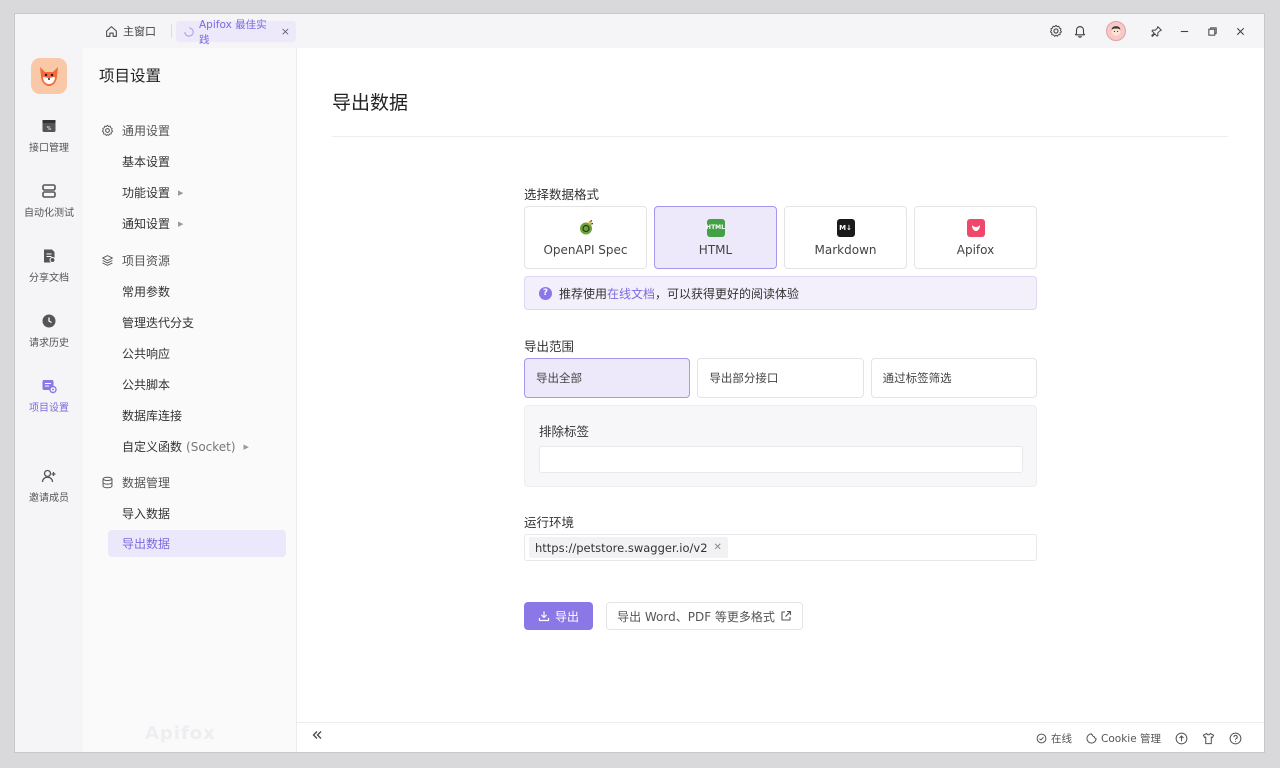 The height and width of the screenshot is (768, 1280). Describe the element at coordinates (696, 616) in the screenshot. I see `more-formats-label: 导出 Word、PDF 等更多格式` at that location.